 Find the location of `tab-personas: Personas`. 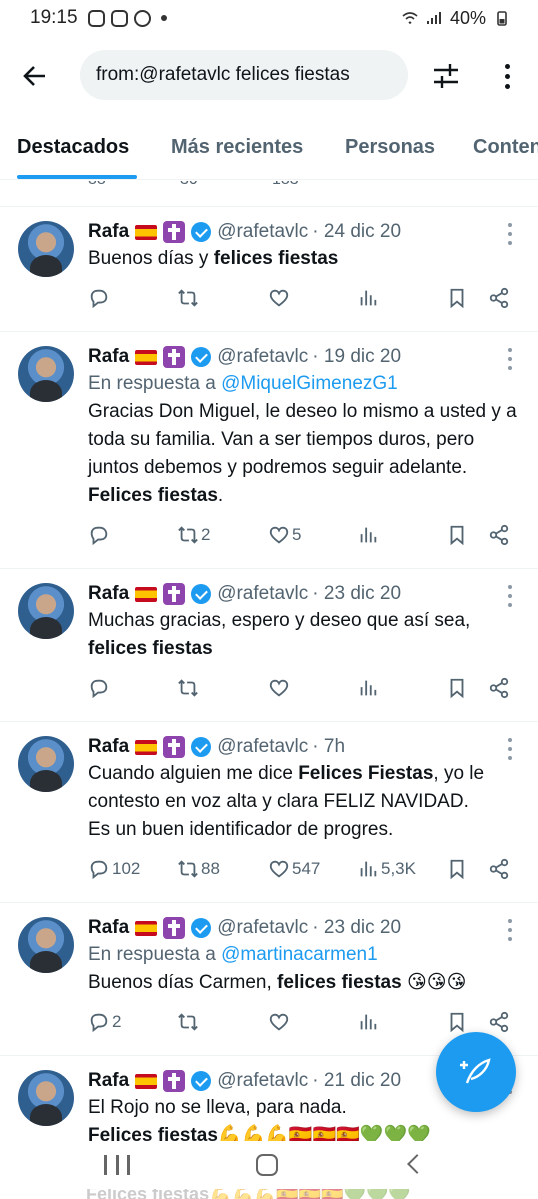

tab-personas: Personas is located at coordinates (390, 147).